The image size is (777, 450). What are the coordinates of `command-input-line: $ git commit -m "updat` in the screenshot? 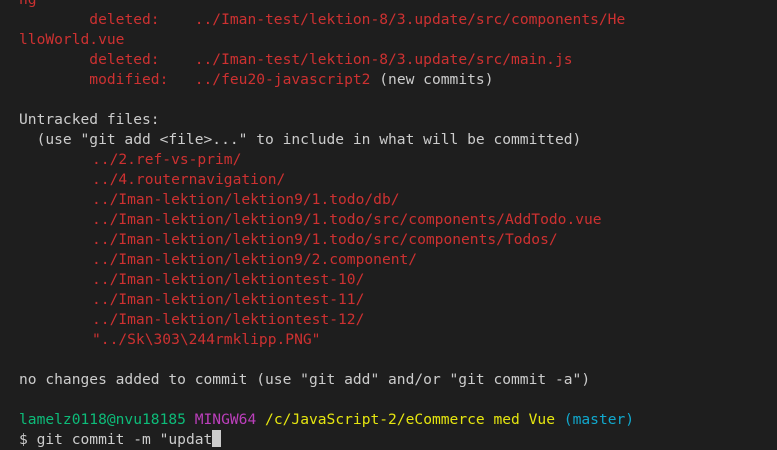 It's located at (120, 440).